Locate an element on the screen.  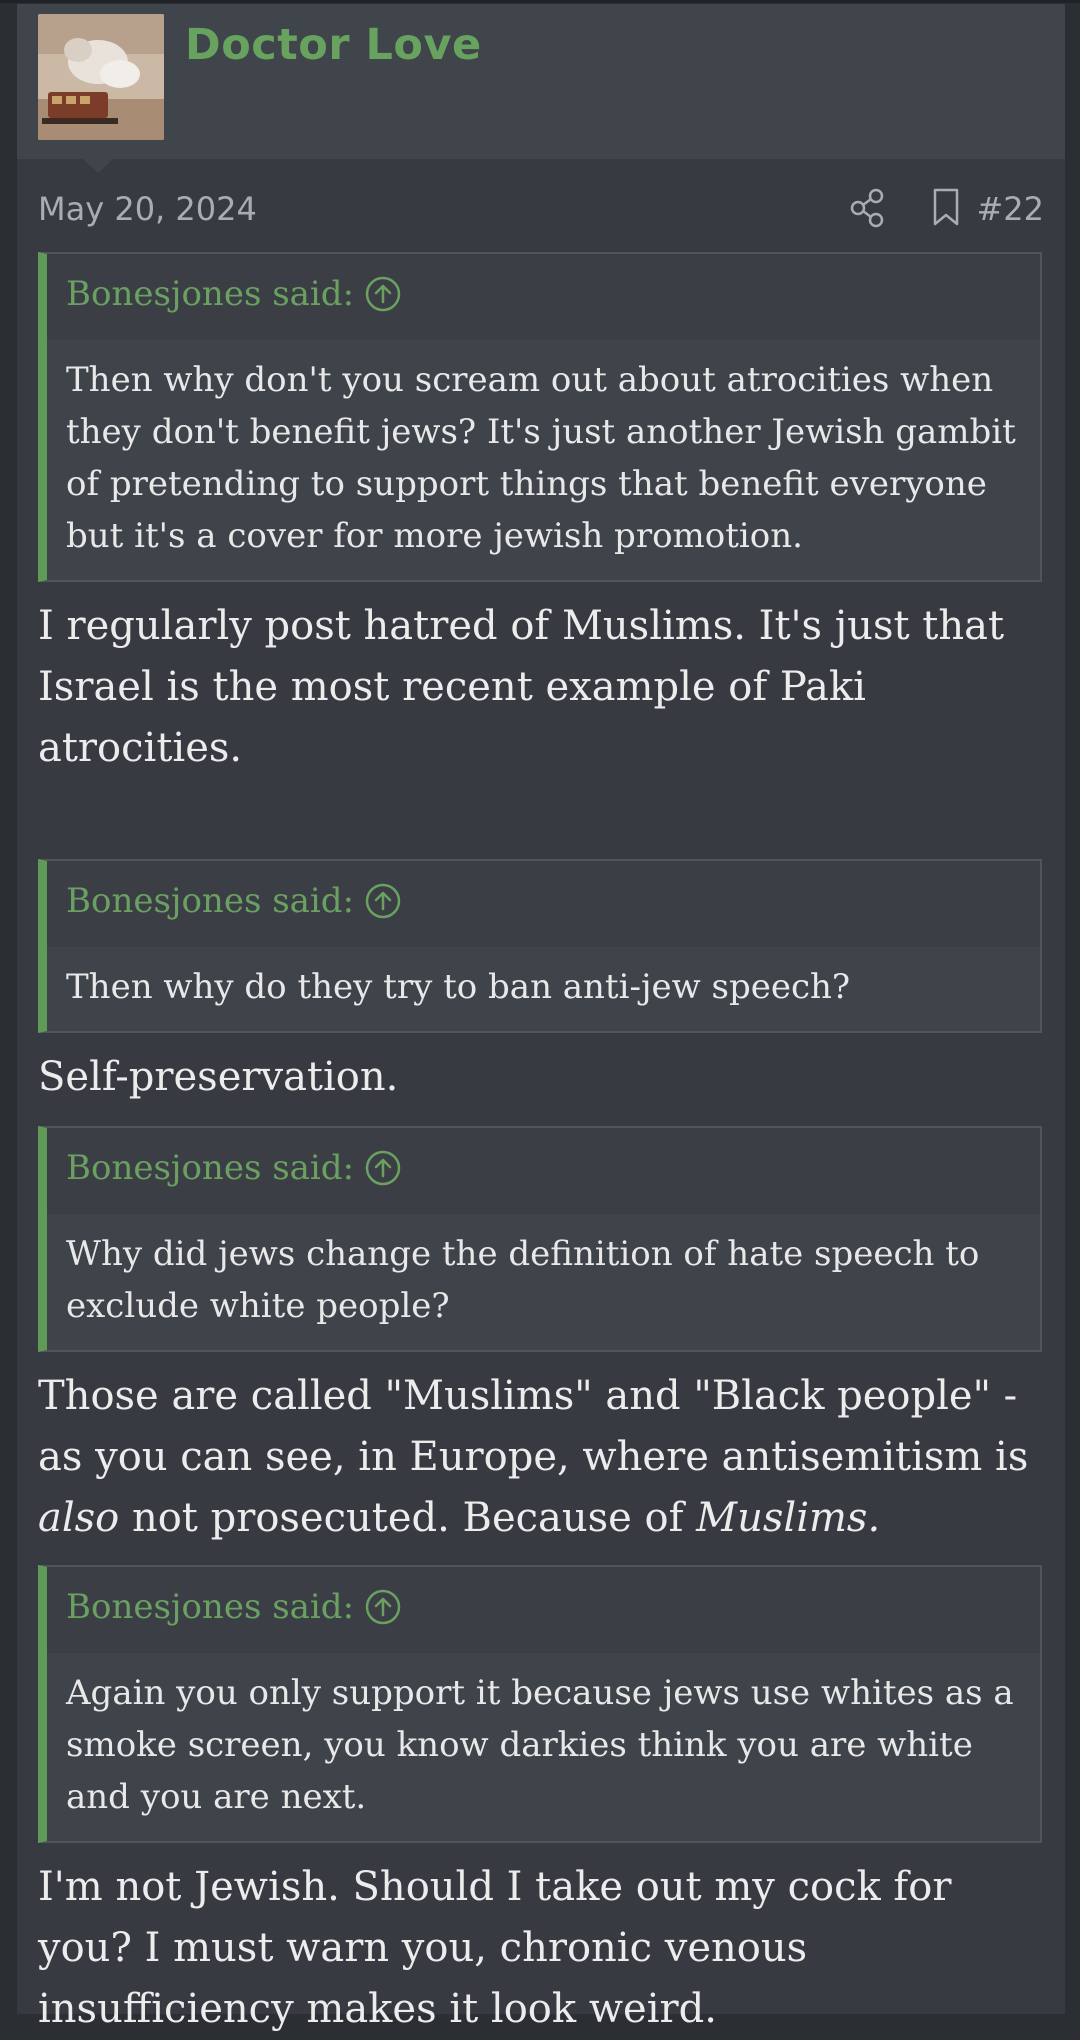
user-avatar is located at coordinates (101, 77).